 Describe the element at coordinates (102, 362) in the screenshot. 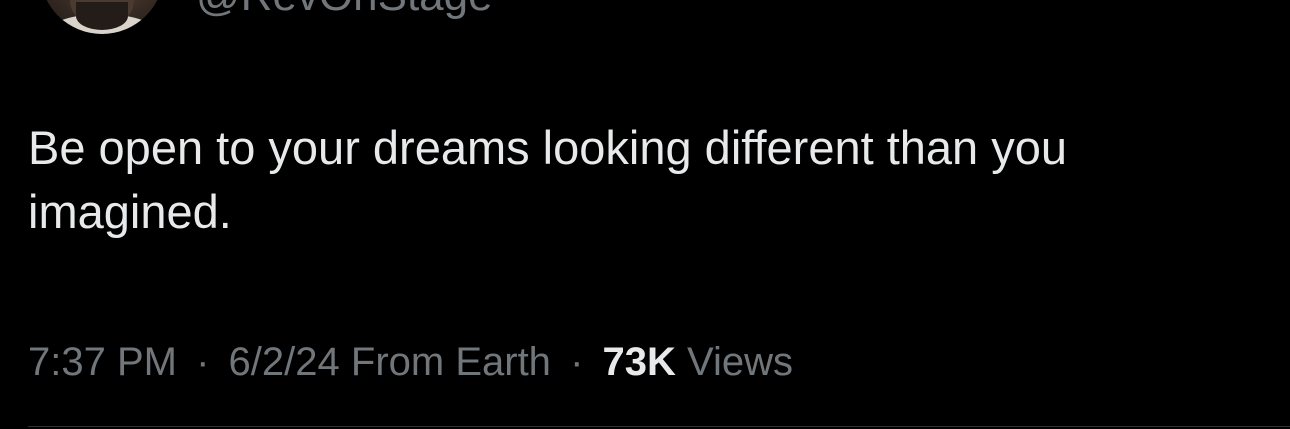

I see `tweet-time: 7:37 PM` at that location.